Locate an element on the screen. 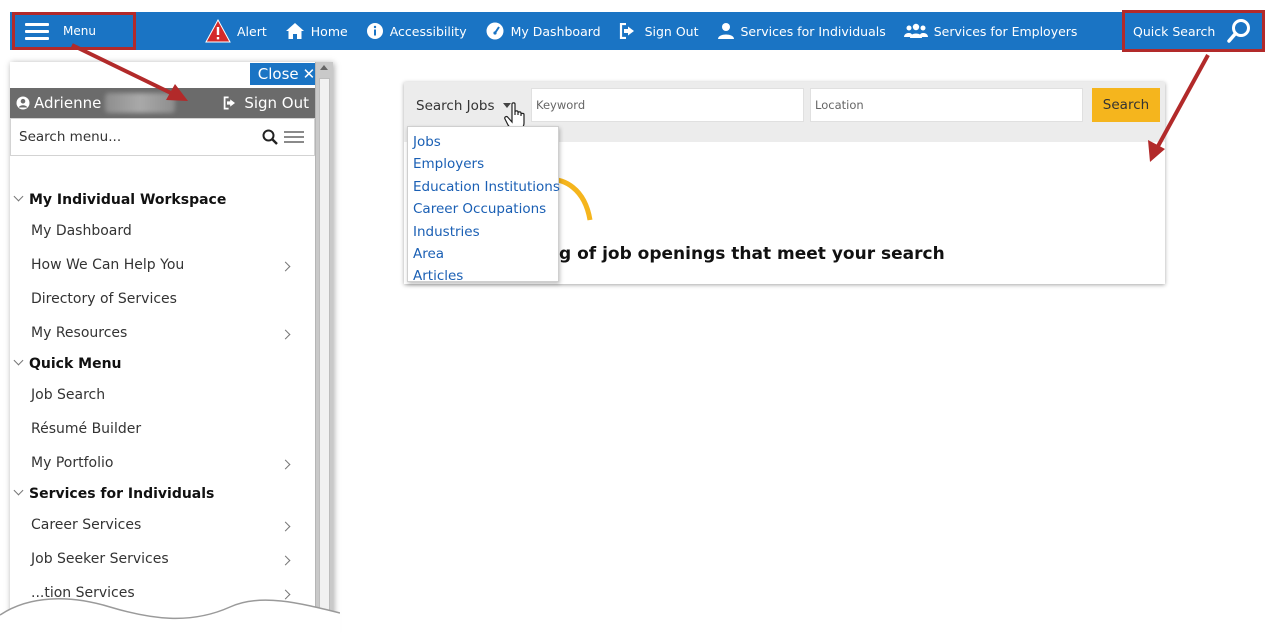 The height and width of the screenshot is (633, 1267). nav-accessibility: Accessibility is located at coordinates (416, 31).